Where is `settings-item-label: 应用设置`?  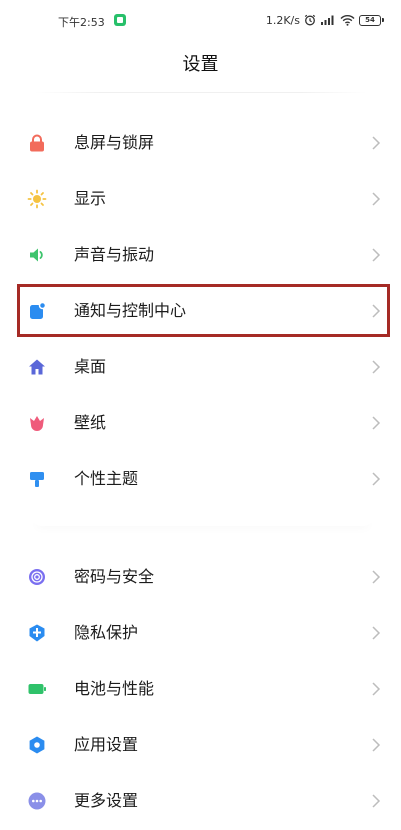 settings-item-label: 应用设置 is located at coordinates (106, 744).